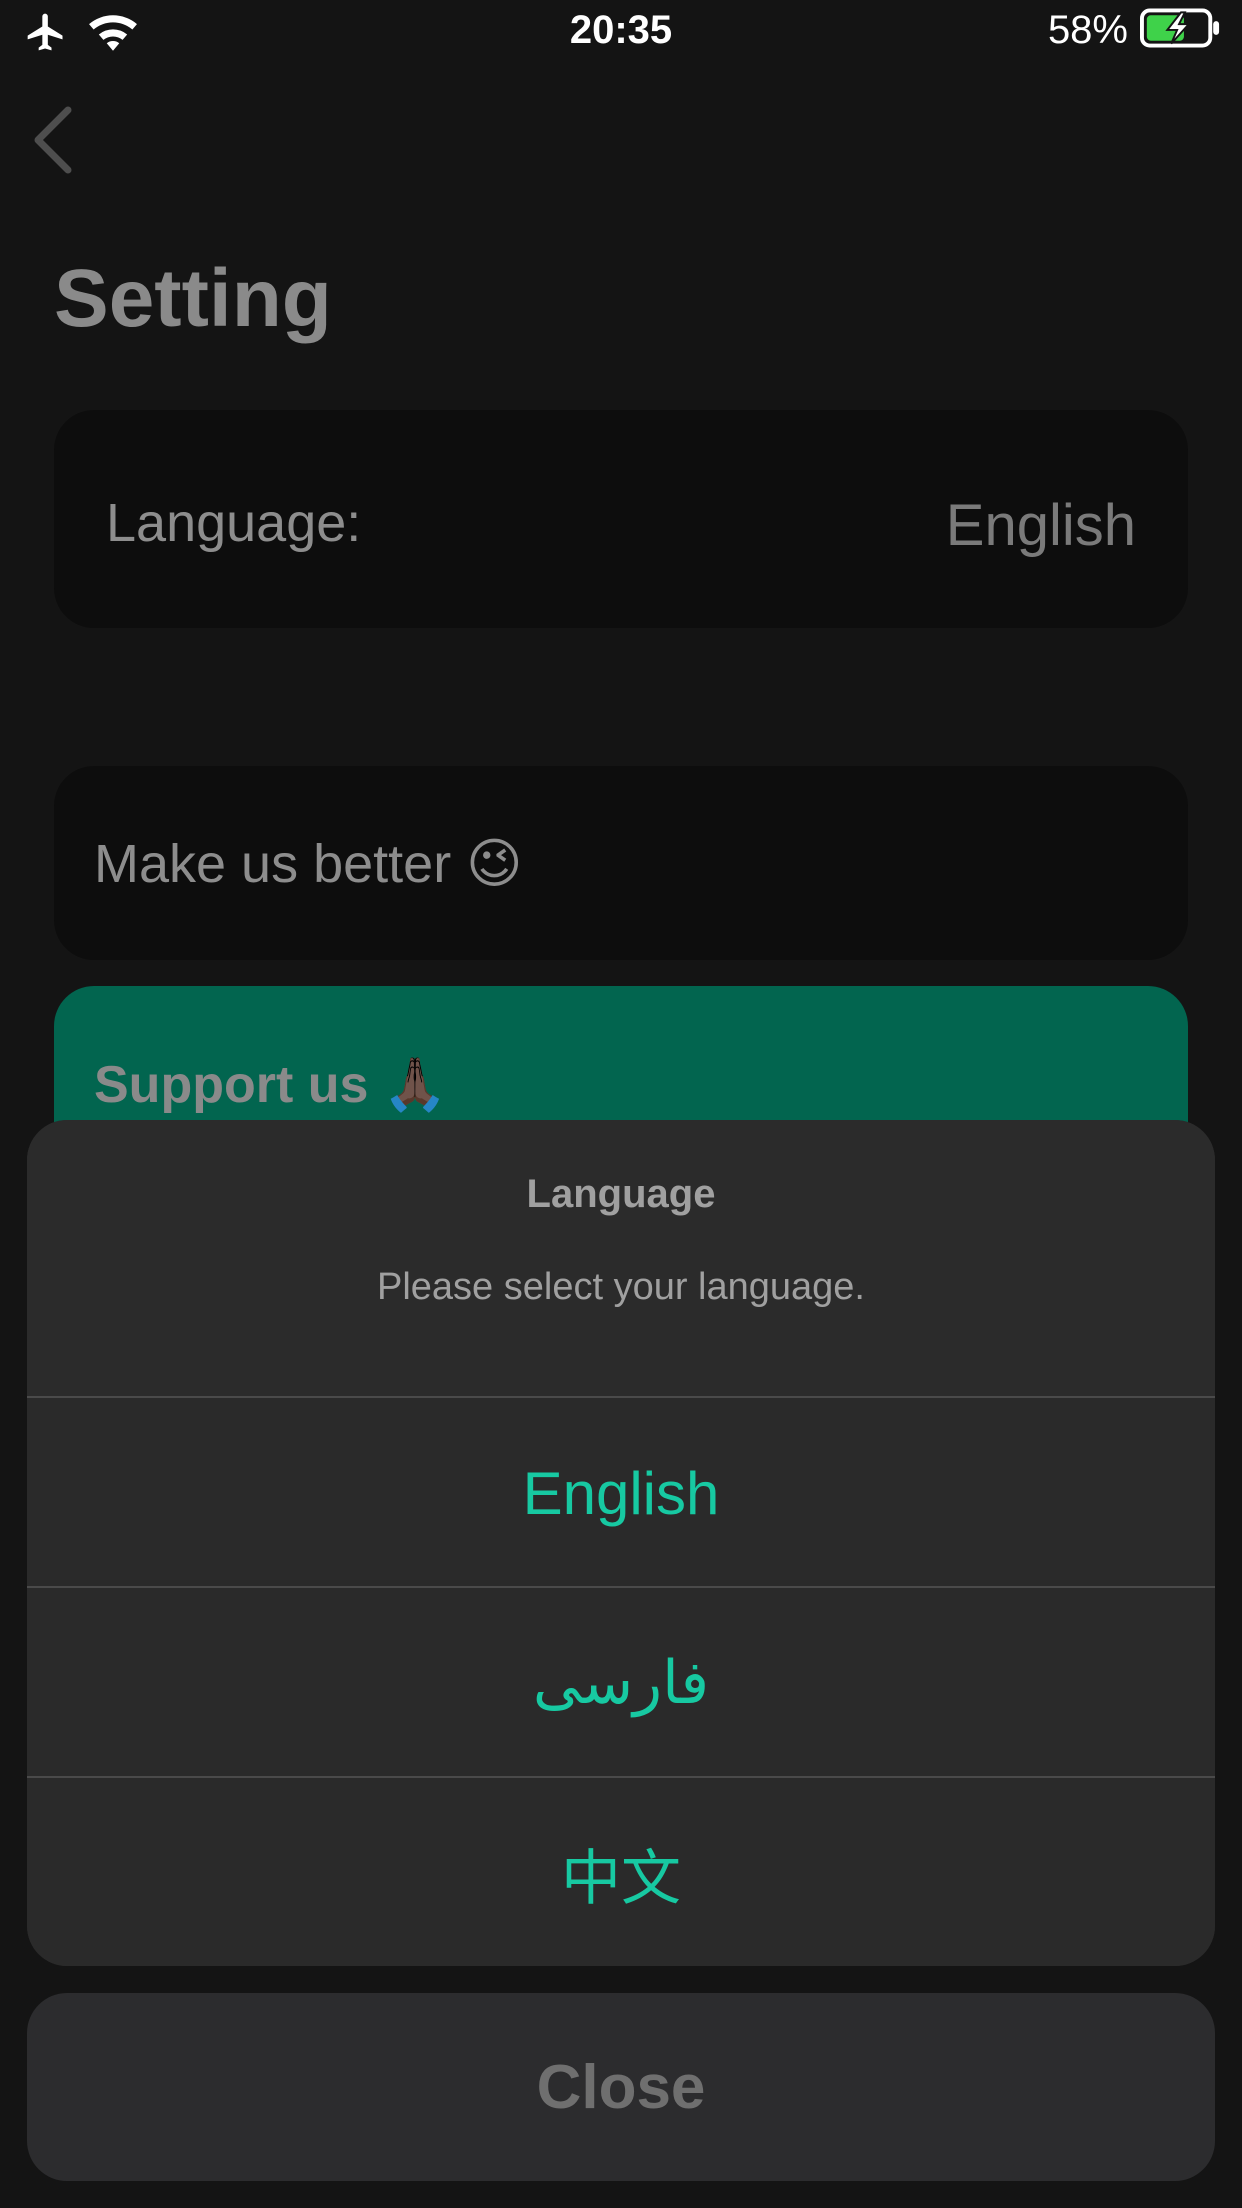  What do you see at coordinates (621, 1682) in the screenshot?
I see `option-farsi: فارسی` at bounding box center [621, 1682].